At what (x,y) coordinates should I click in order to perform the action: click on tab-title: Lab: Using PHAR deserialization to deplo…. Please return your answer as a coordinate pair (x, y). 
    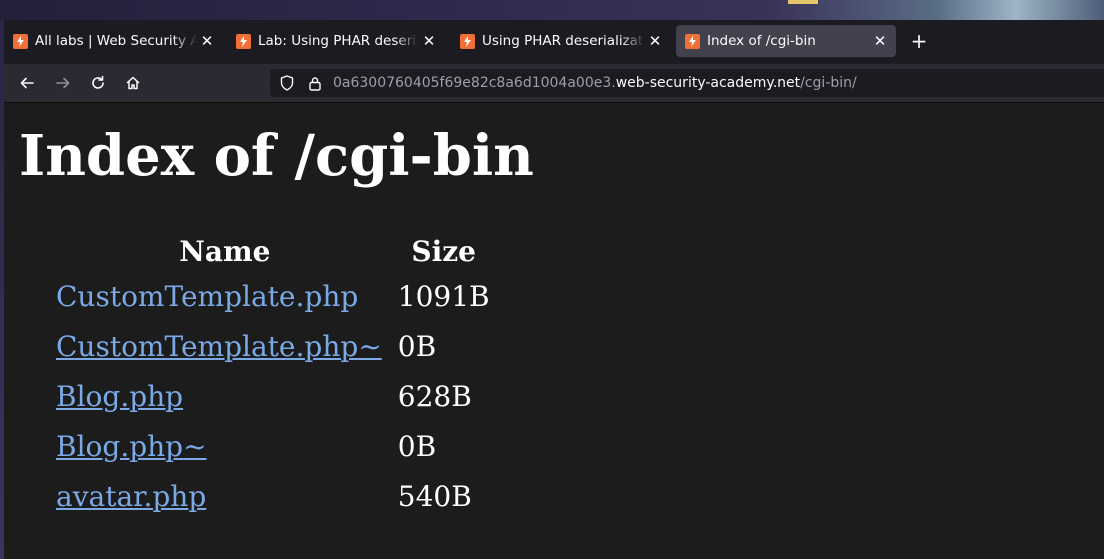
    Looking at the image, I should click on (338, 41).